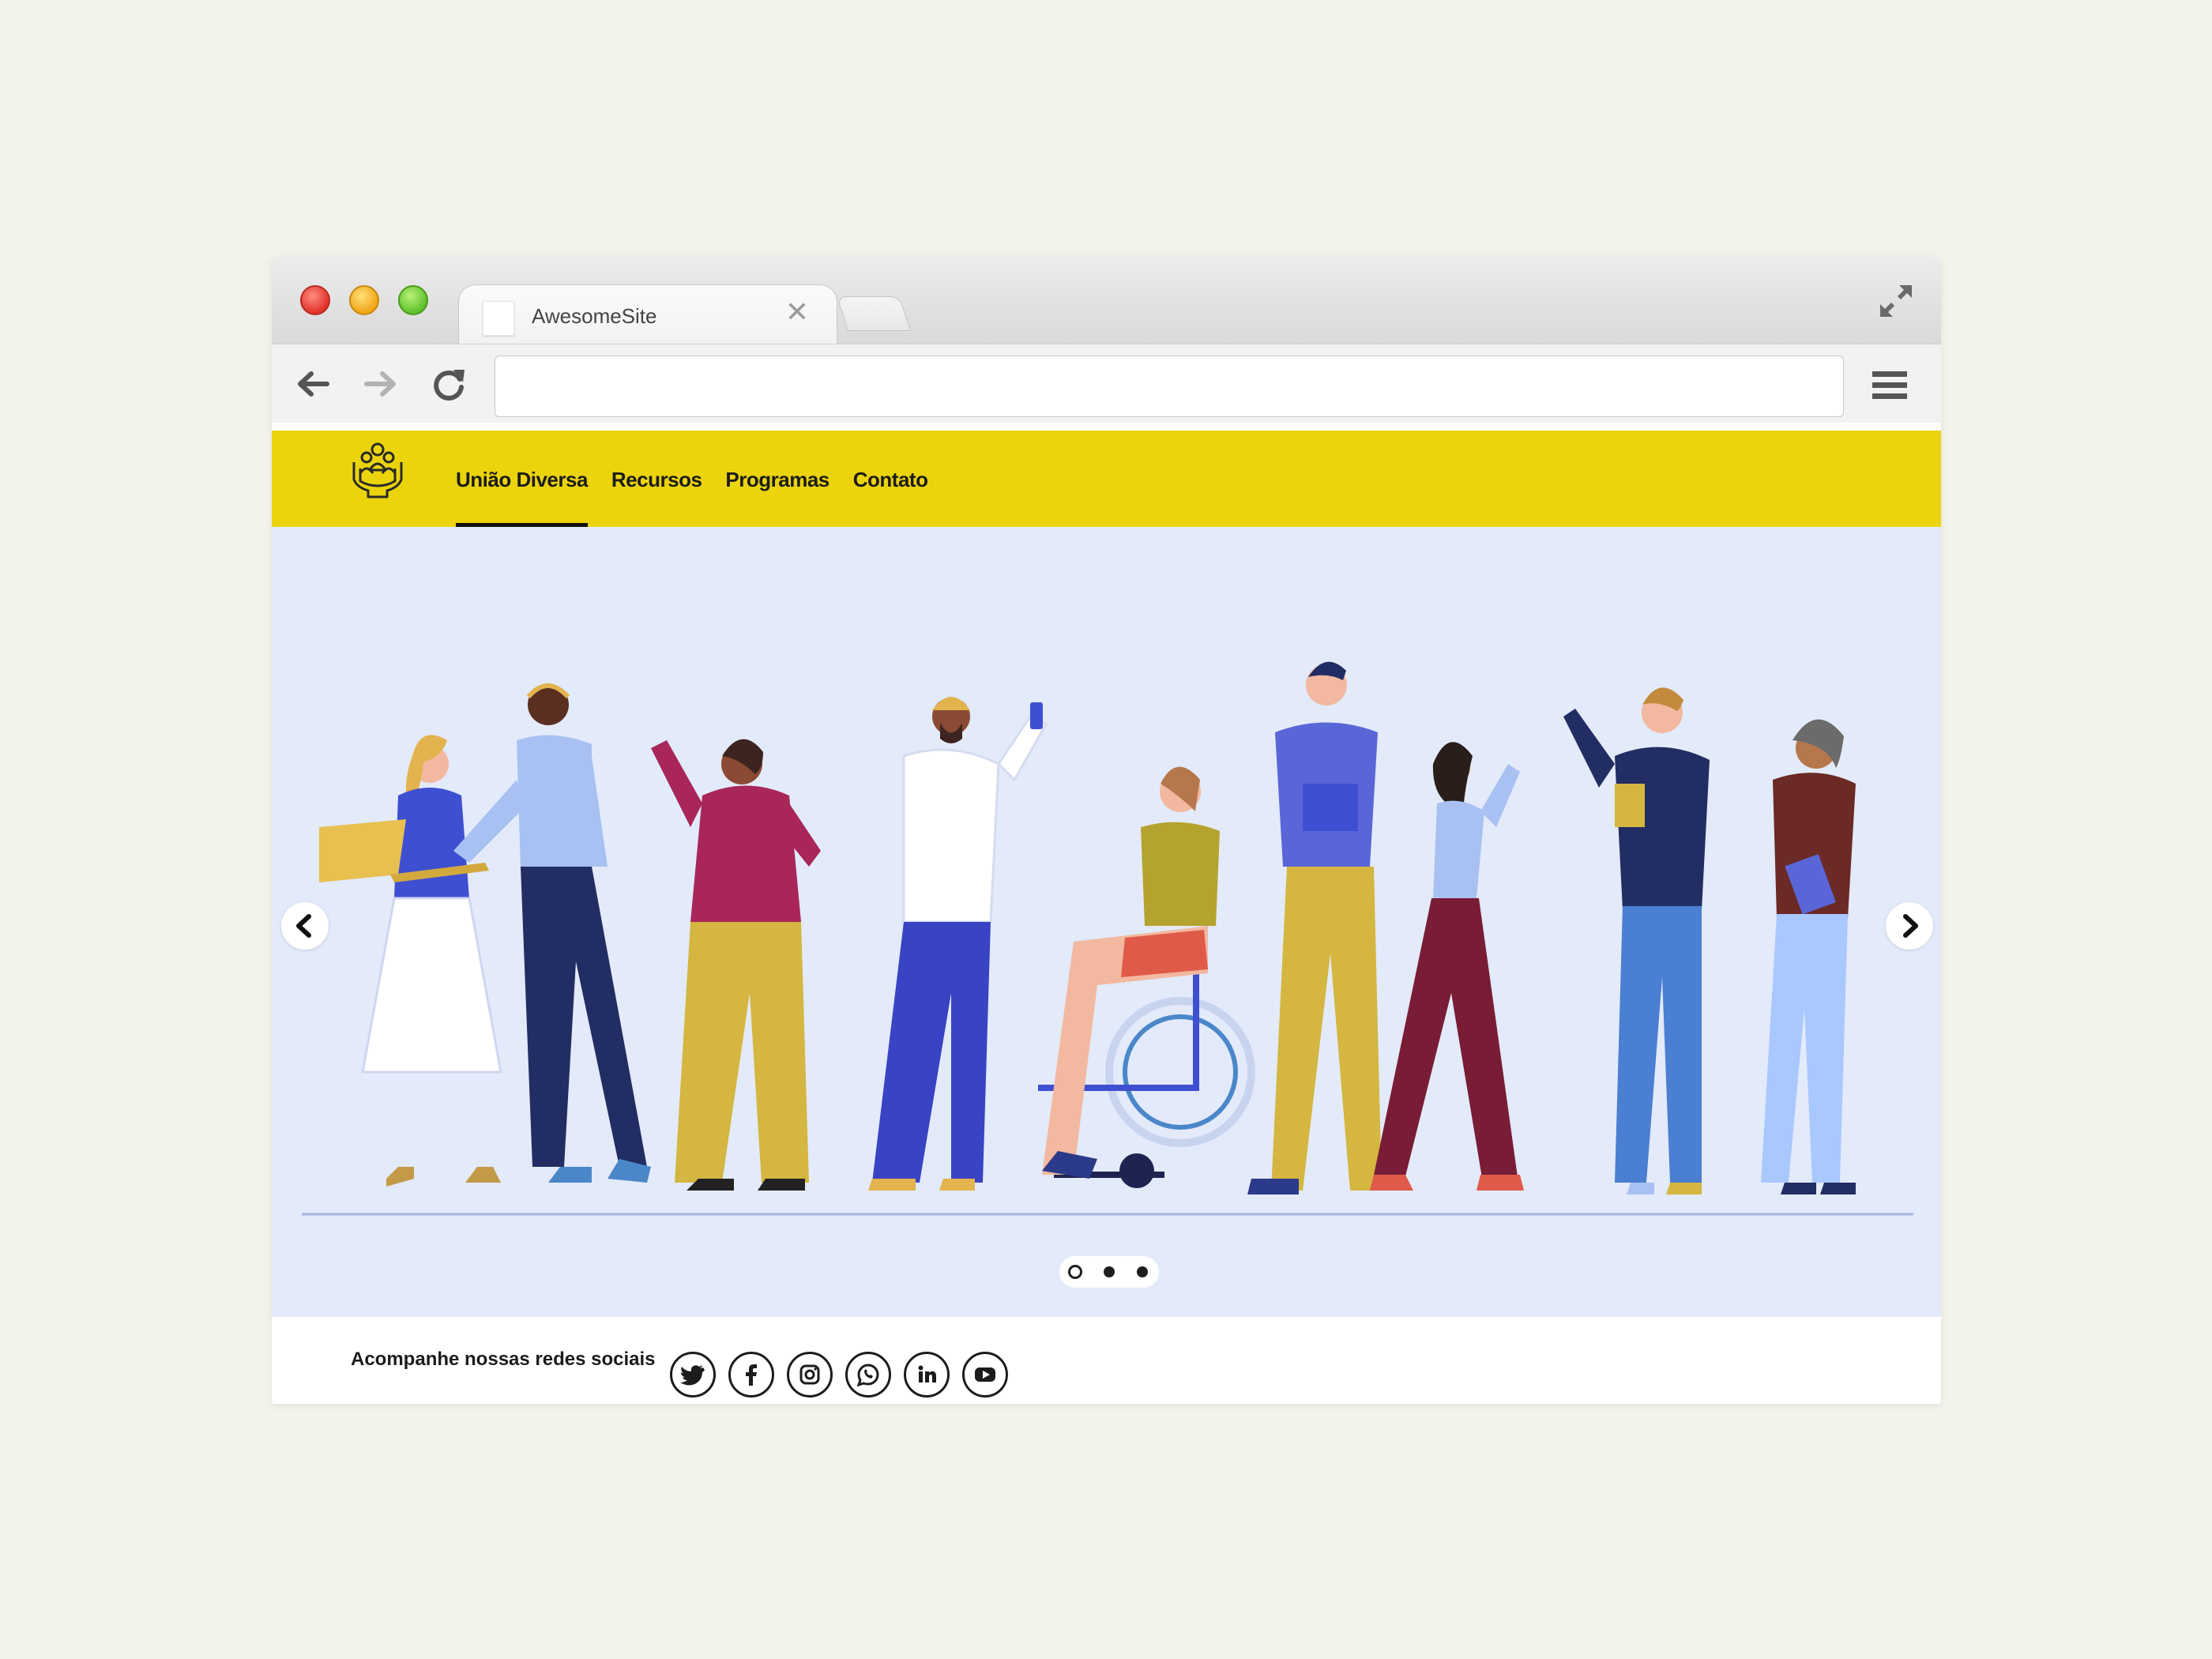 This screenshot has width=2212, height=1659. Describe the element at coordinates (499, 319) in the screenshot. I see `page-favicon-icon` at that location.